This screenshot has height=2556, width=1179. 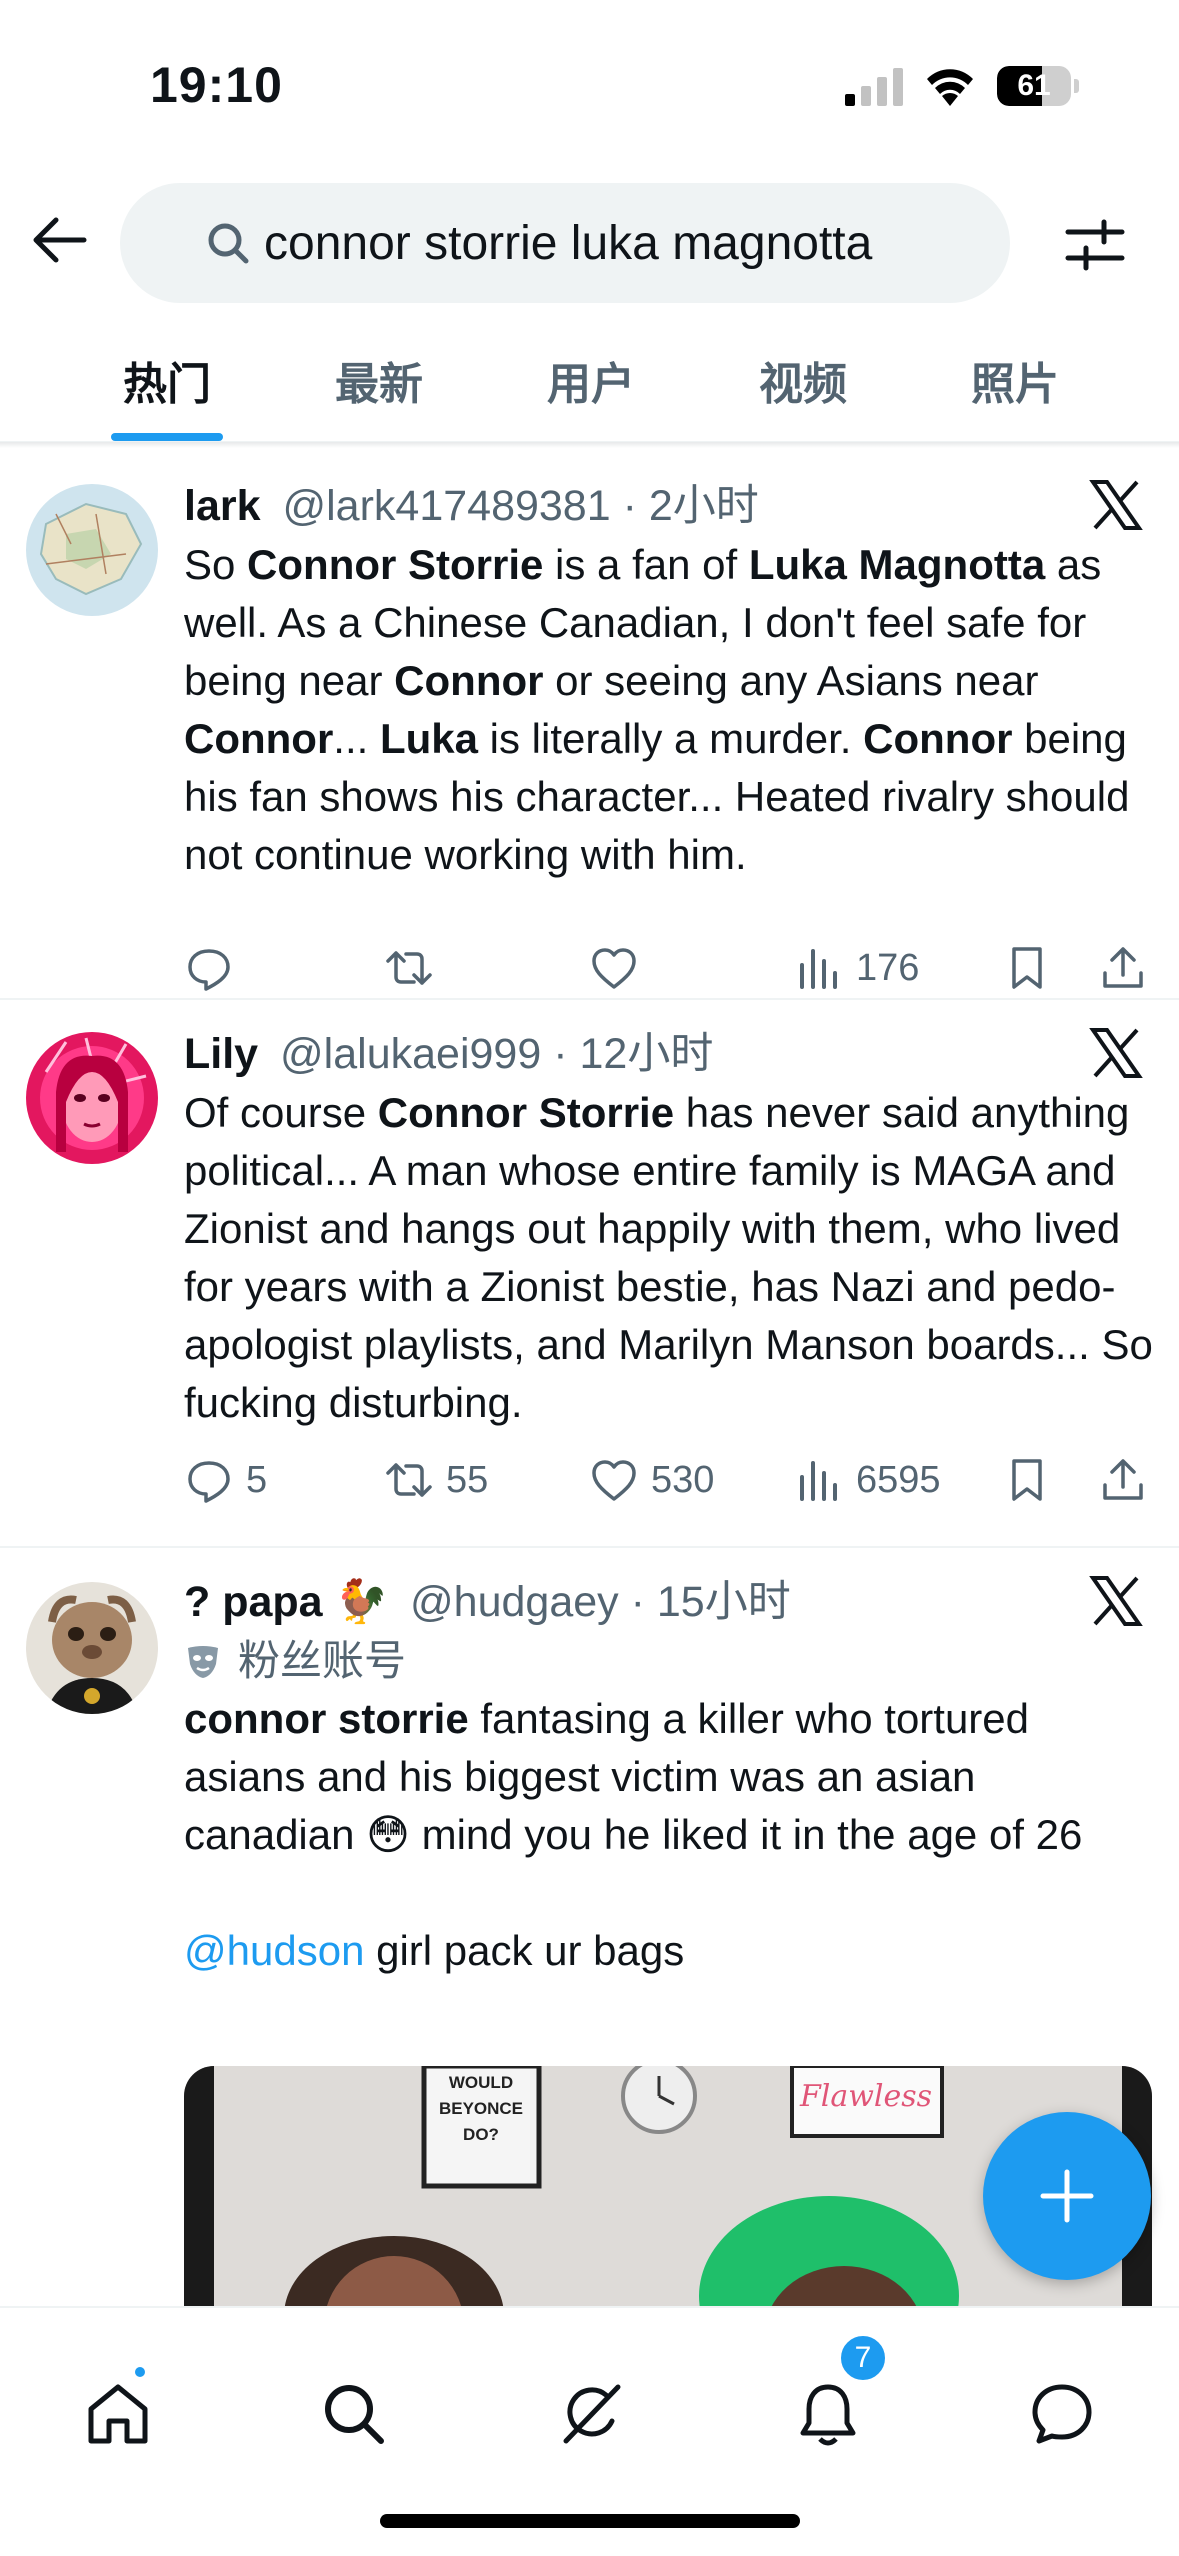 I want to click on back-button, so click(x=60, y=240).